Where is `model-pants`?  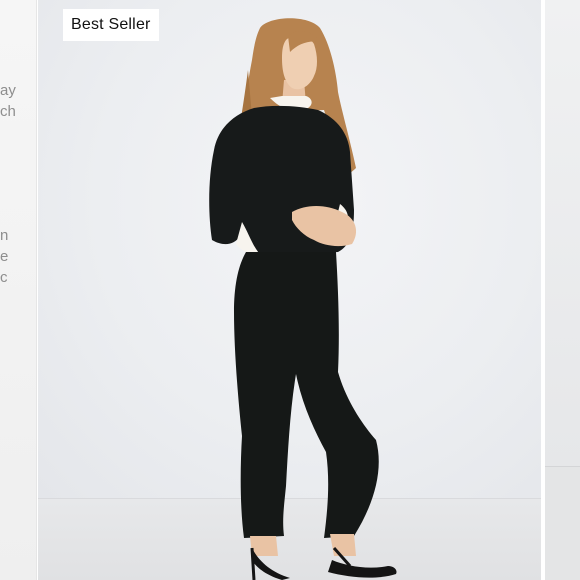
model-pants is located at coordinates (306, 395).